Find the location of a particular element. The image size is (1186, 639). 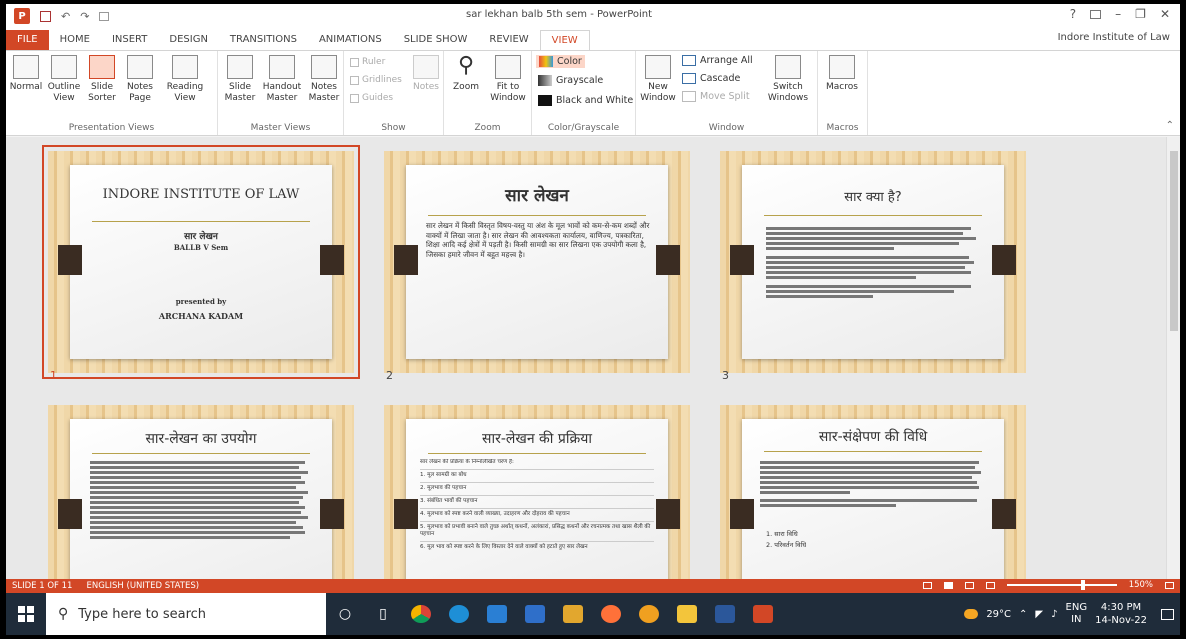

network-icon: ◤ is located at coordinates (1039, 614).